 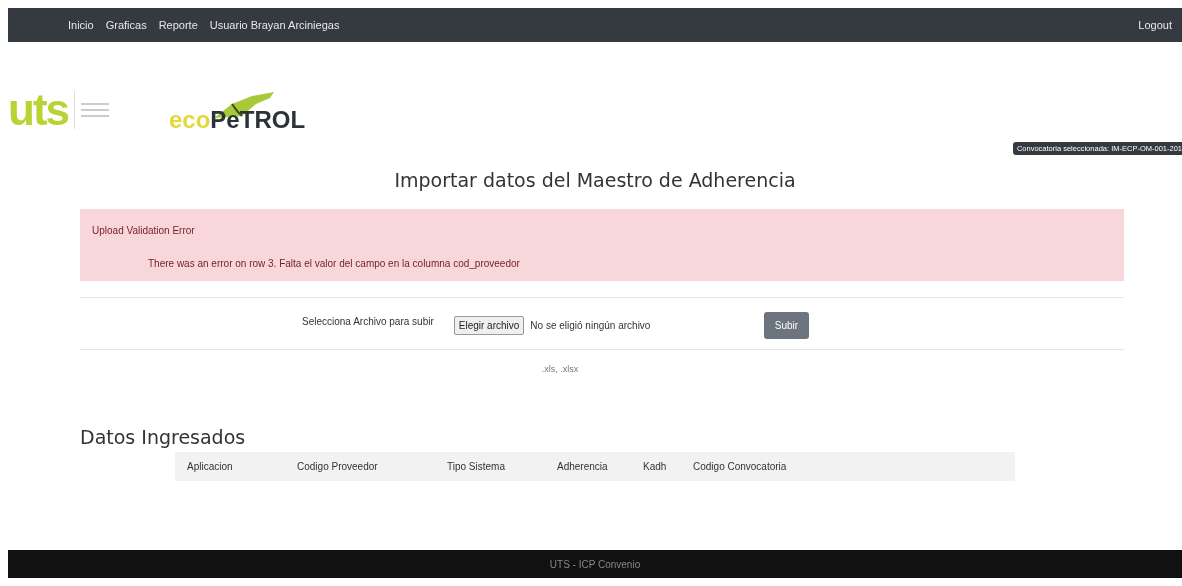 What do you see at coordinates (489, 325) in the screenshot?
I see `choose-file-button: Elegir archivo` at bounding box center [489, 325].